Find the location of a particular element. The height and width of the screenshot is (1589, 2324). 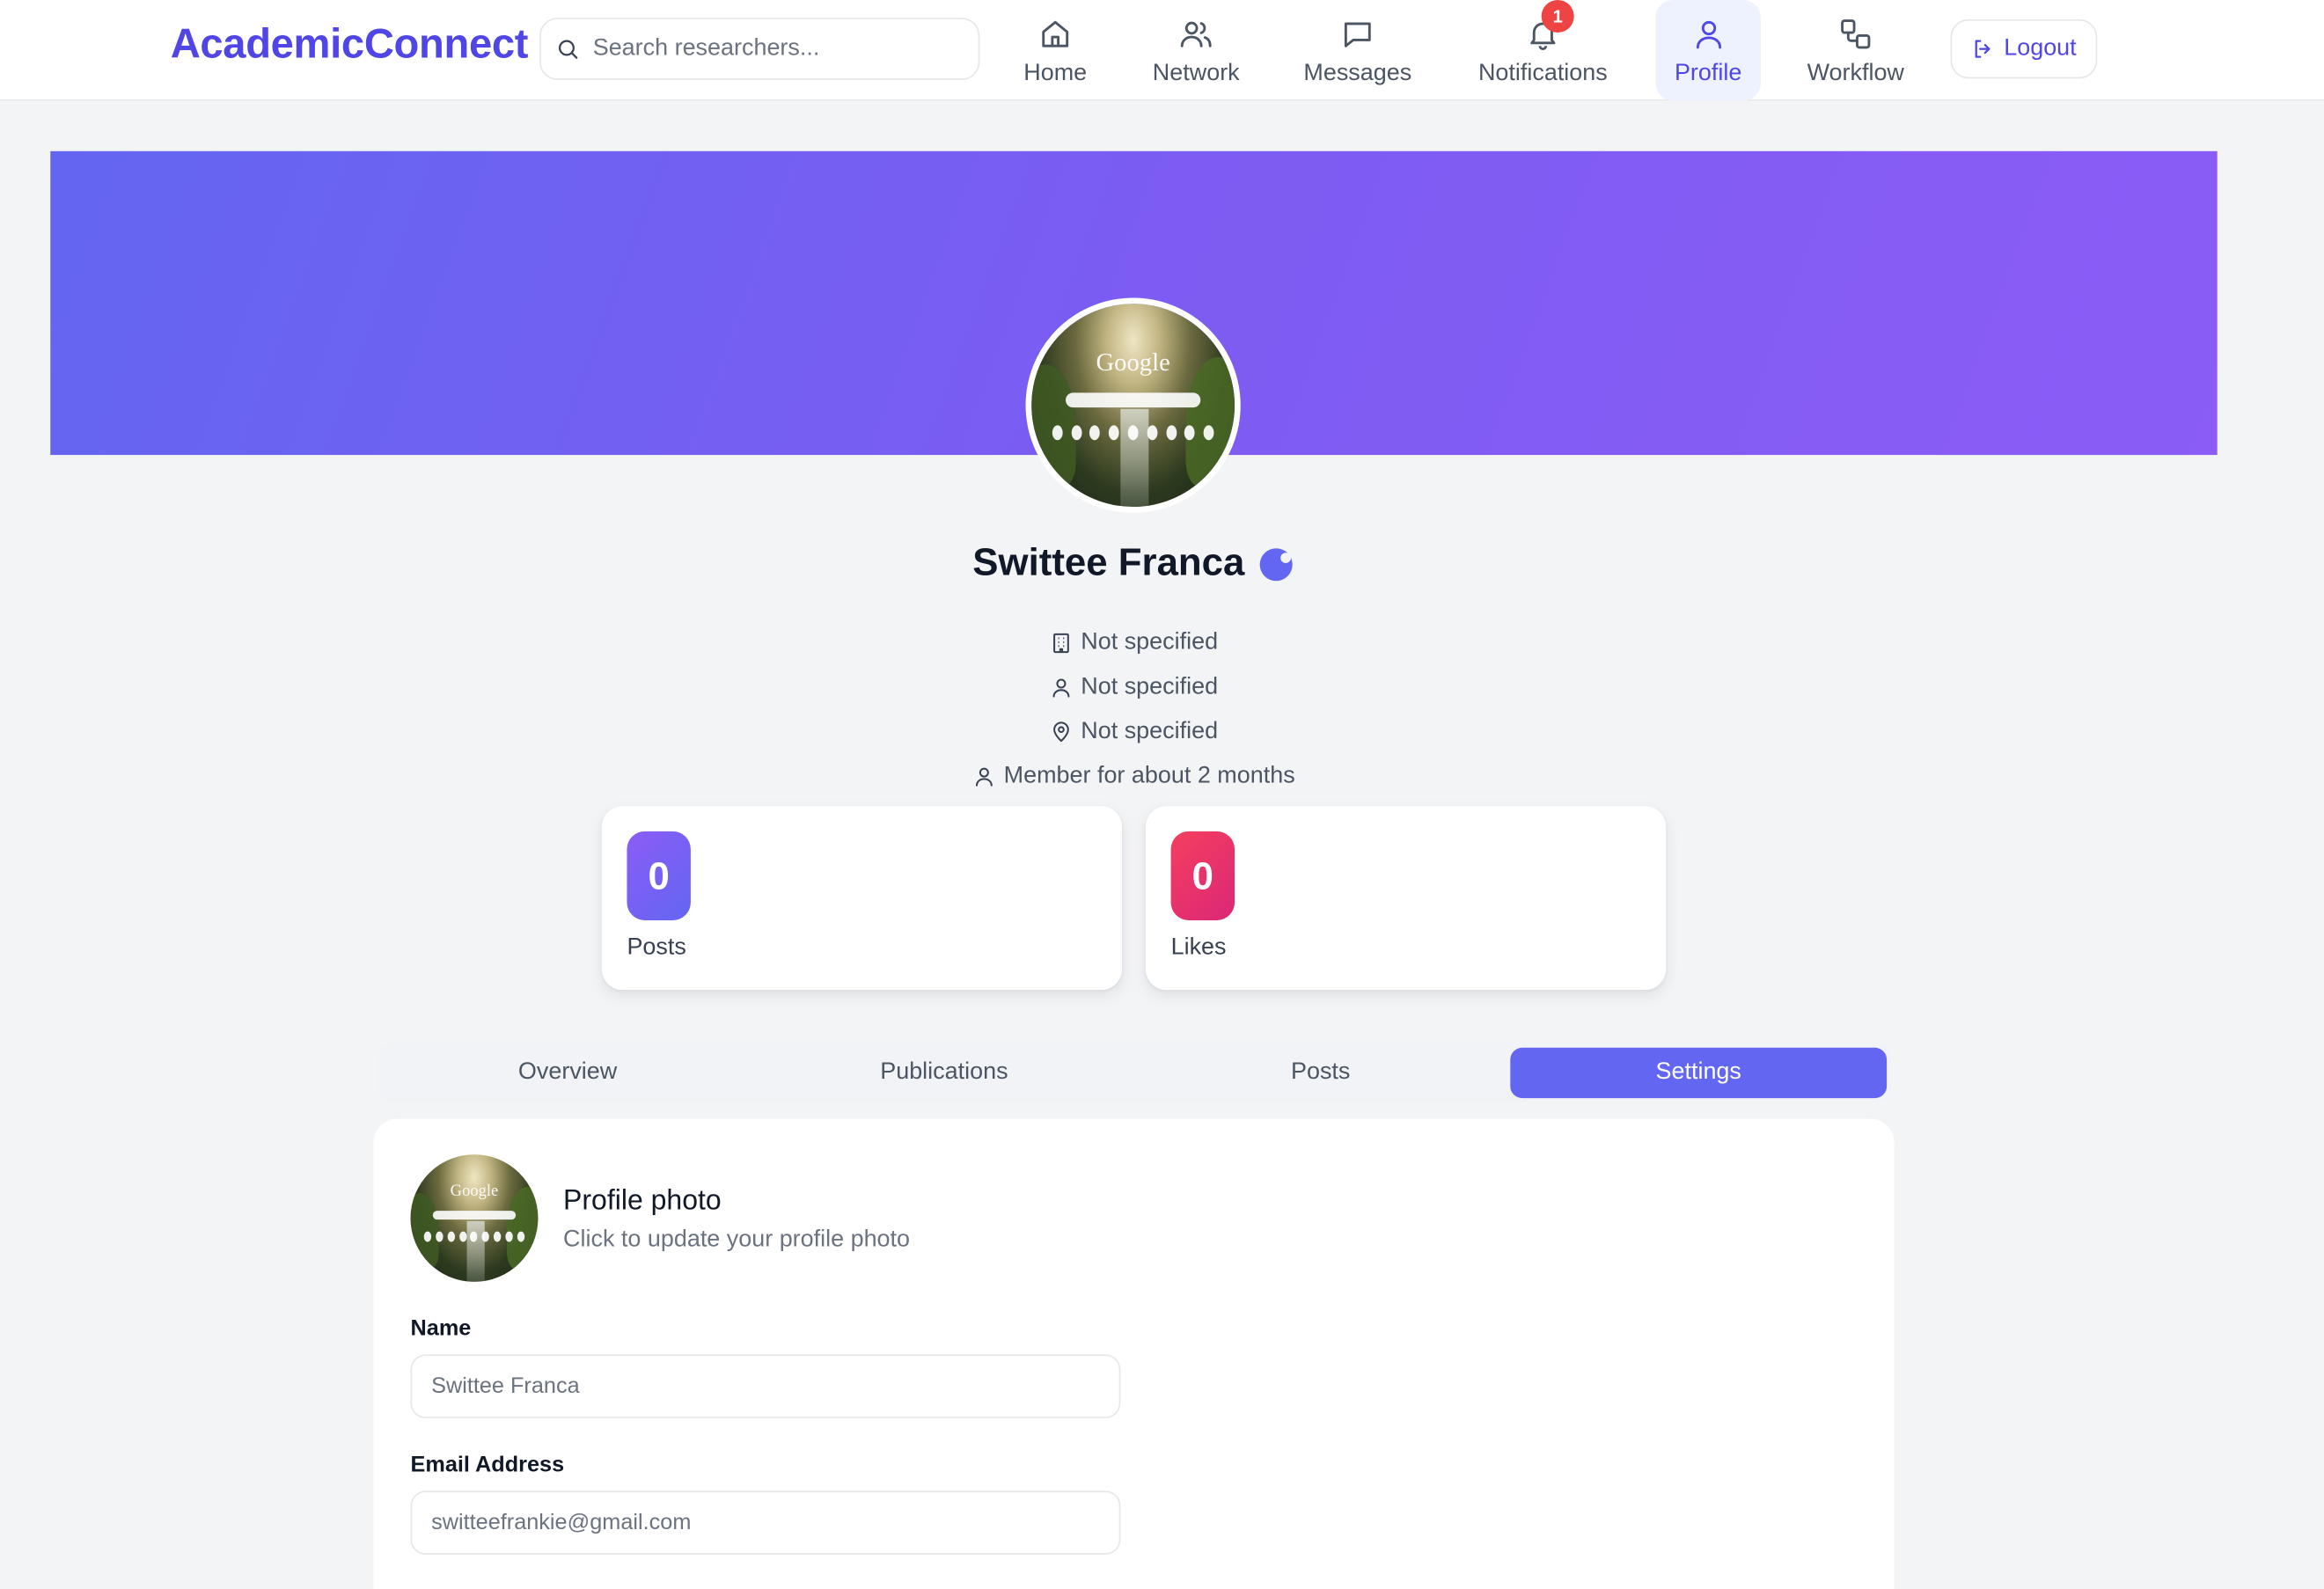

building-icon is located at coordinates (1061, 643).